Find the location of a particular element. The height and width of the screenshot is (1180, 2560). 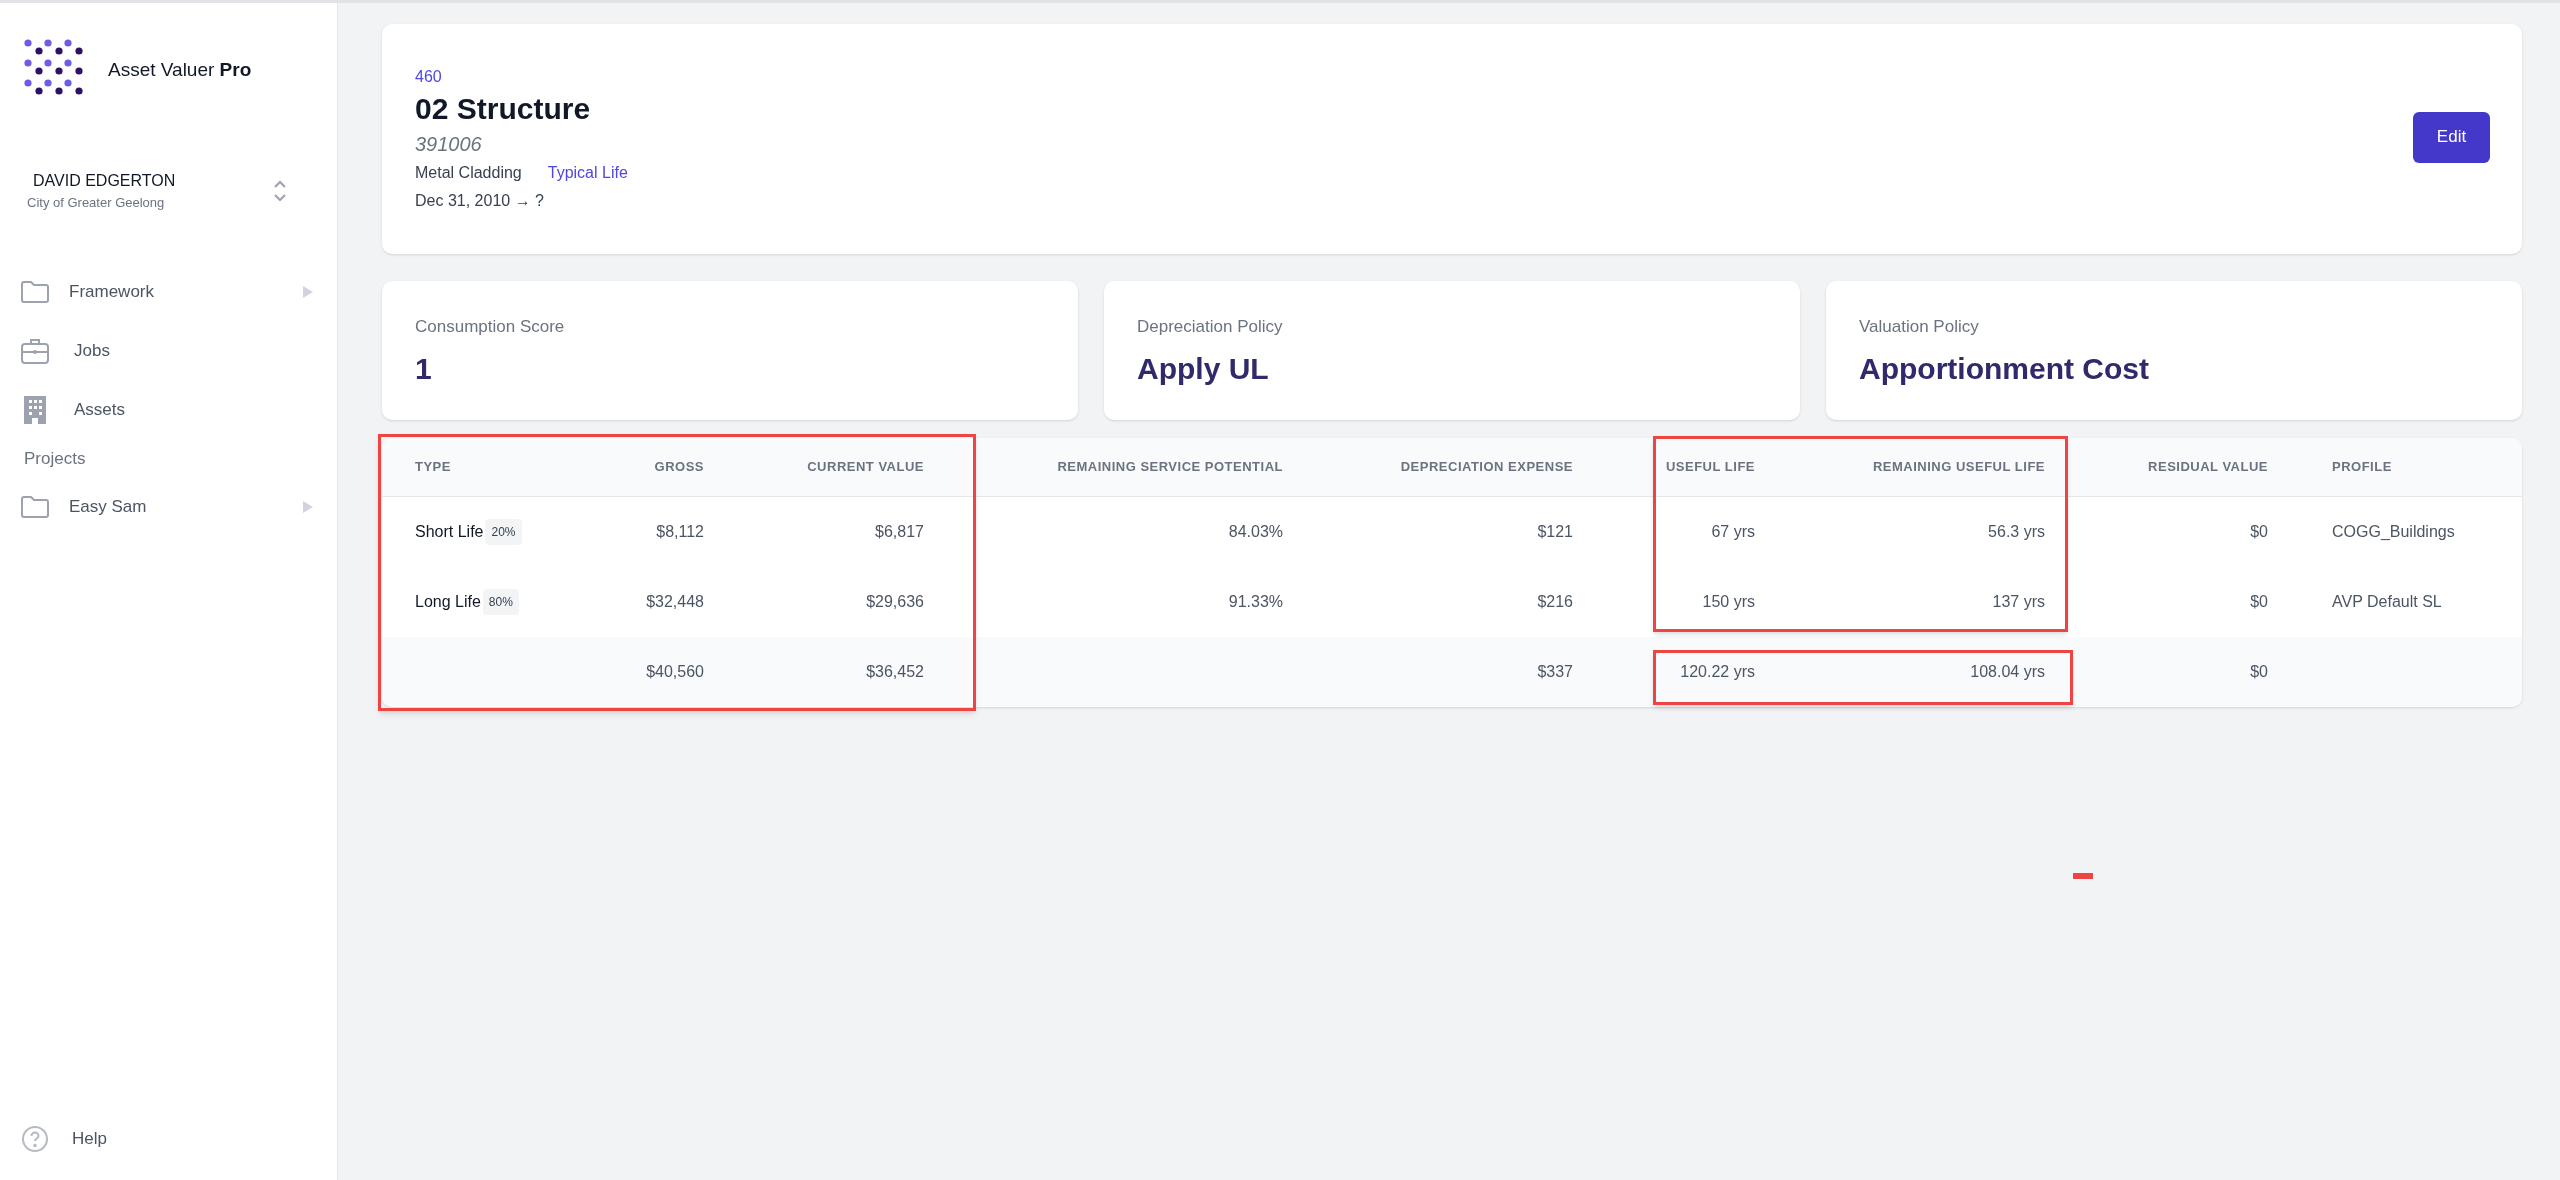

organisation-name: City of Greater Geelong is located at coordinates (96, 203).